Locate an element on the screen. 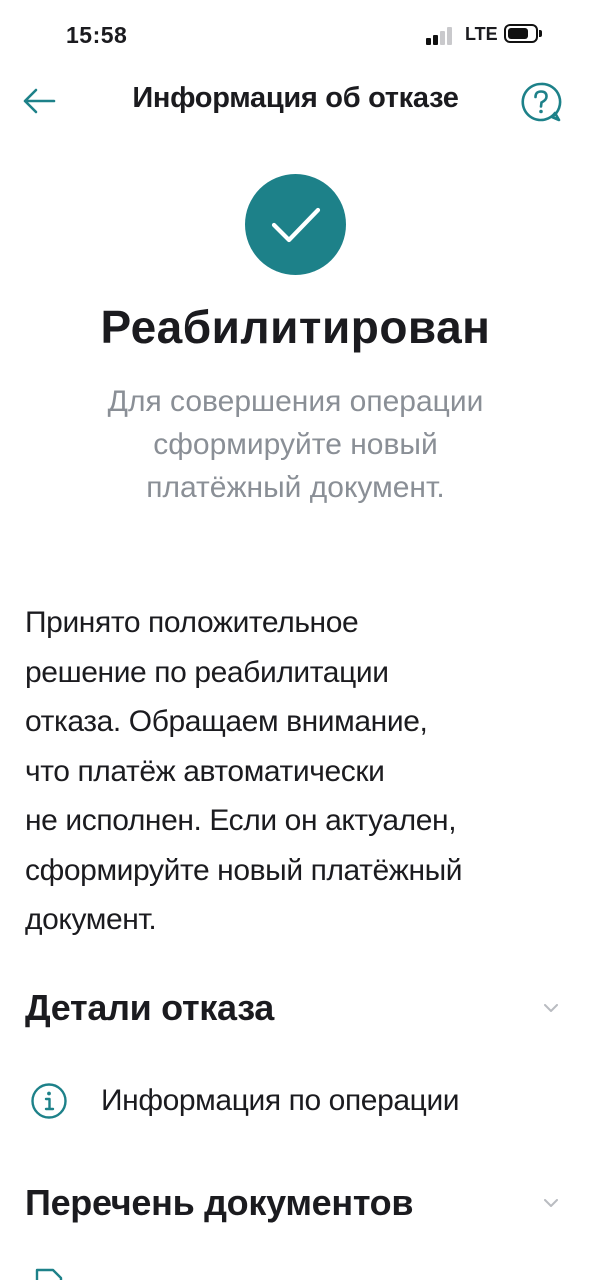  documents-section-header: Перечень документов is located at coordinates (293, 1203).